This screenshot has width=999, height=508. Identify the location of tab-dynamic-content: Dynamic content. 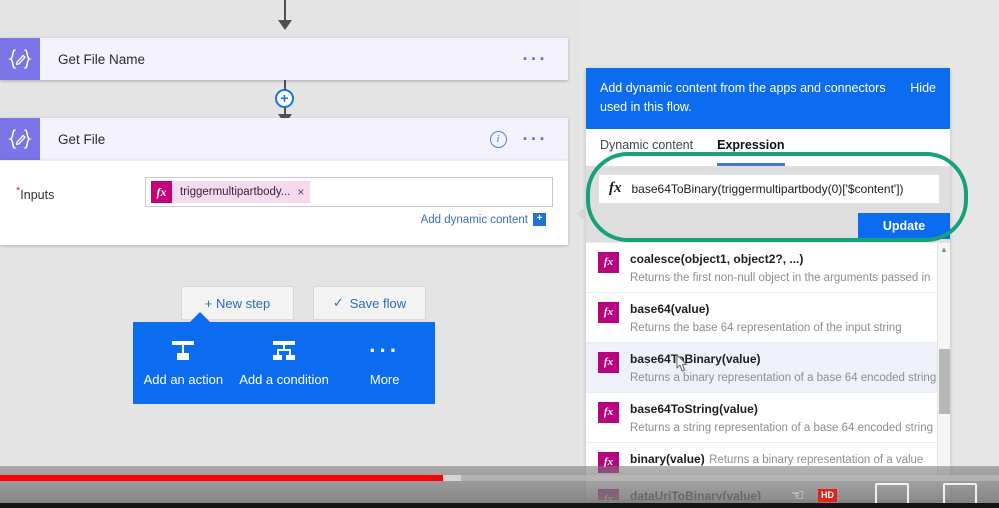
(646, 152).